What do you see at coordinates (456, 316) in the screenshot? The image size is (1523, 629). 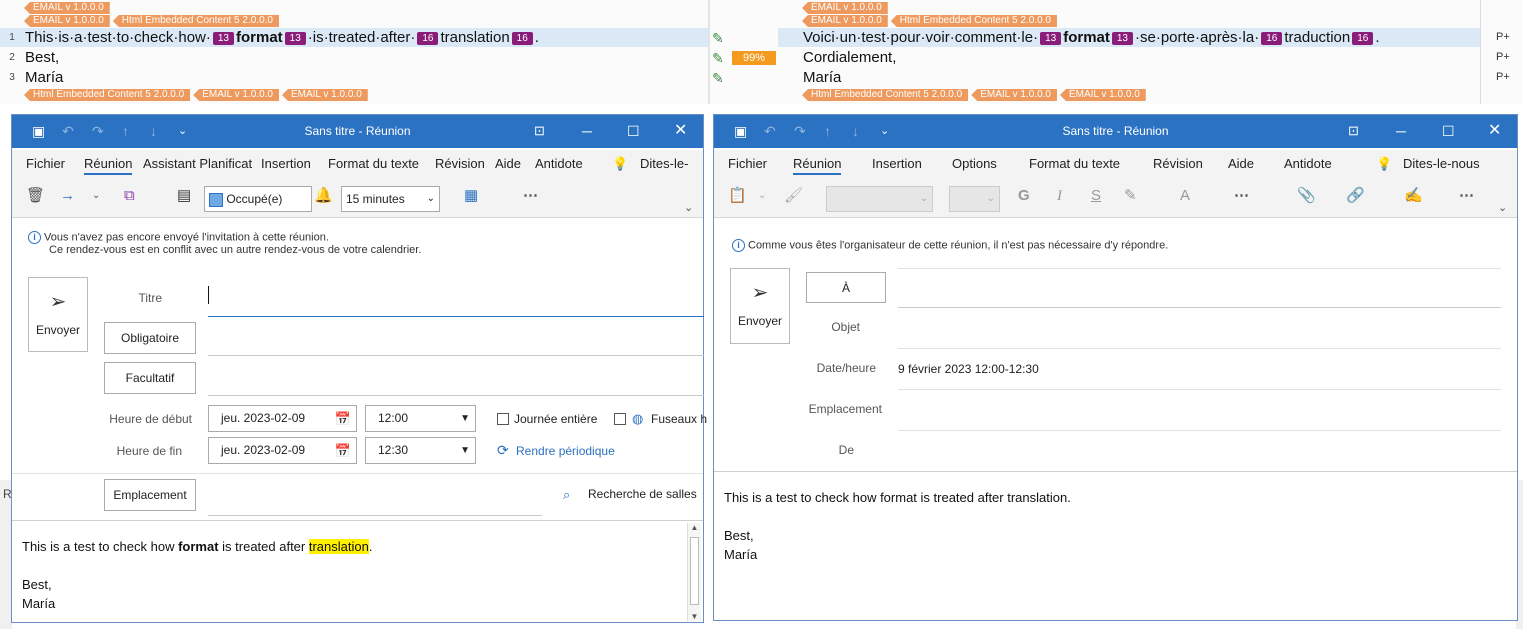 I see `title-input` at bounding box center [456, 316].